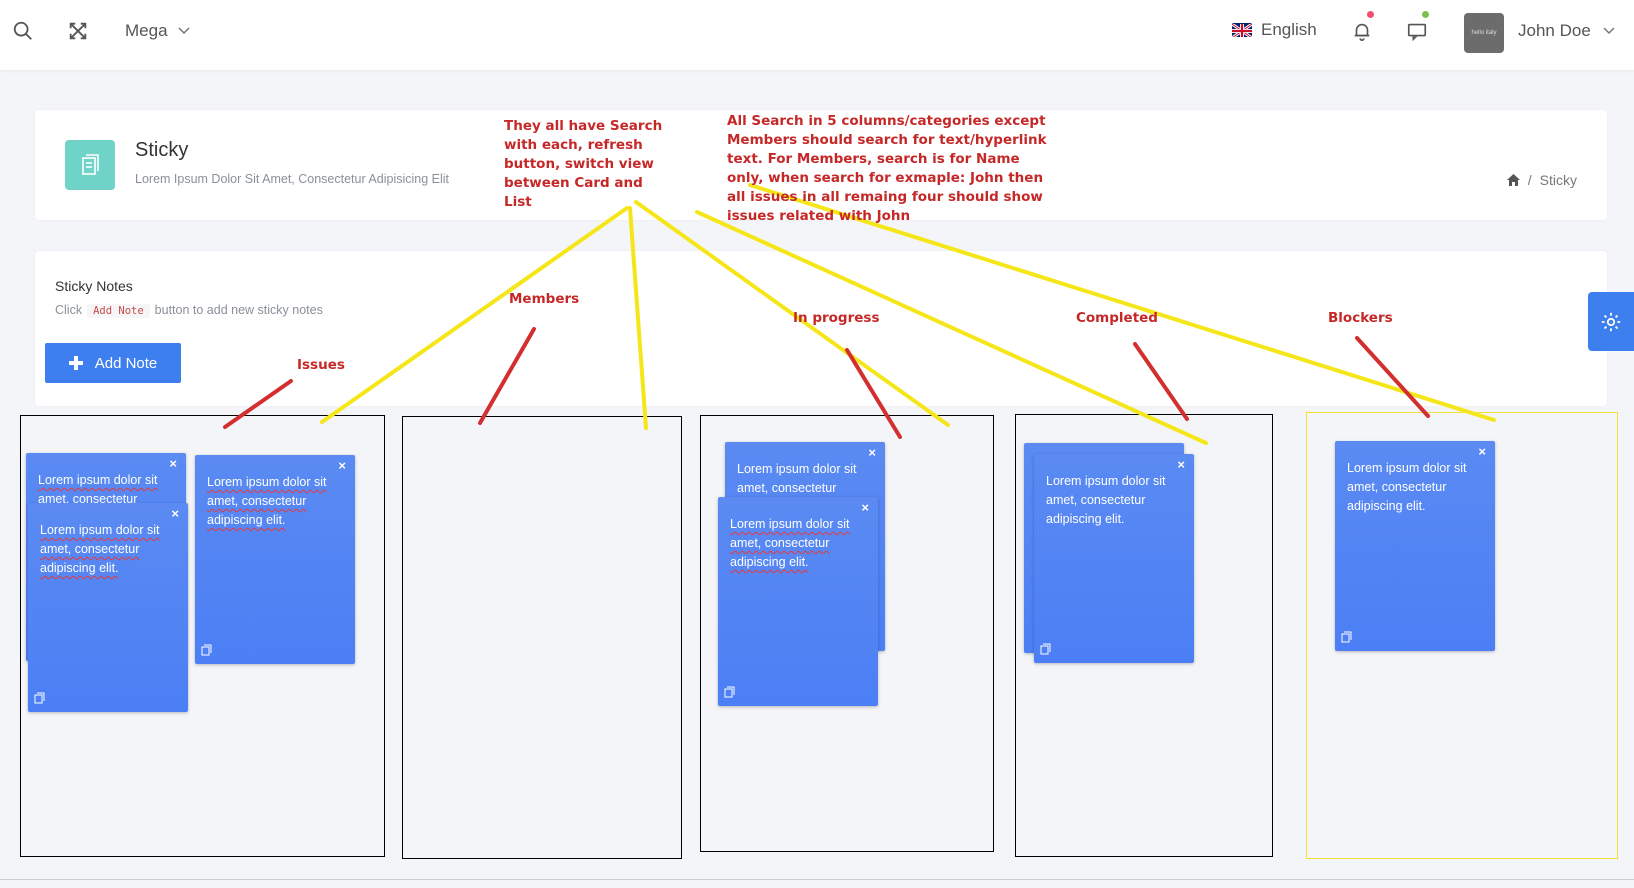  Describe the element at coordinates (817, 879) in the screenshot. I see `divider` at that location.